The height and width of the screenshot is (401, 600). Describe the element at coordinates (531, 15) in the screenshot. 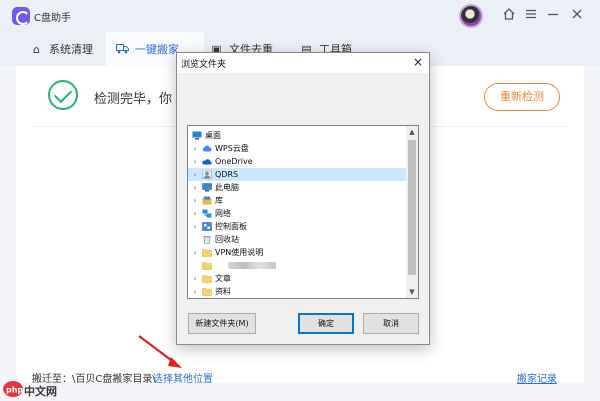

I see `menu-icon` at that location.